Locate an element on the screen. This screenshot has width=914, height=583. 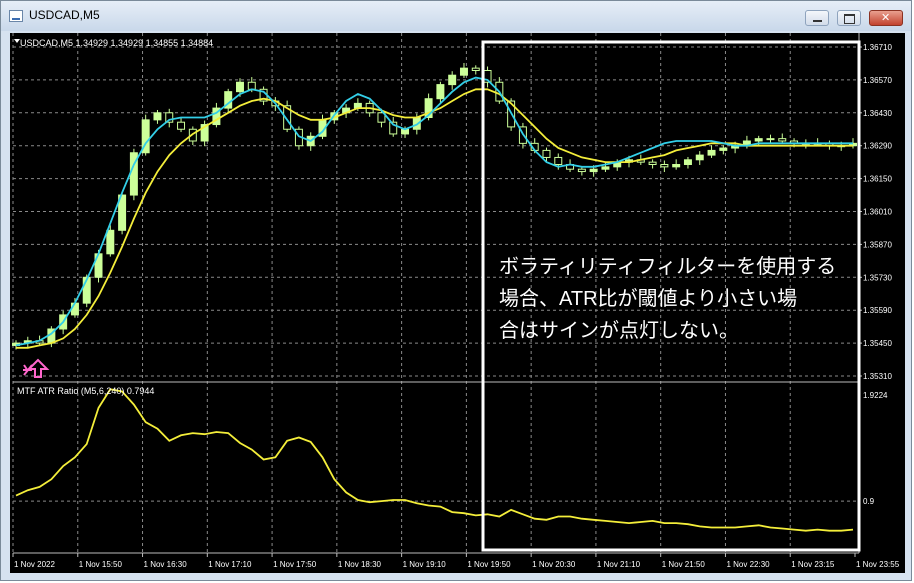
annotation-line-3: 合はサインが点灯しない。 is located at coordinates (619, 330).